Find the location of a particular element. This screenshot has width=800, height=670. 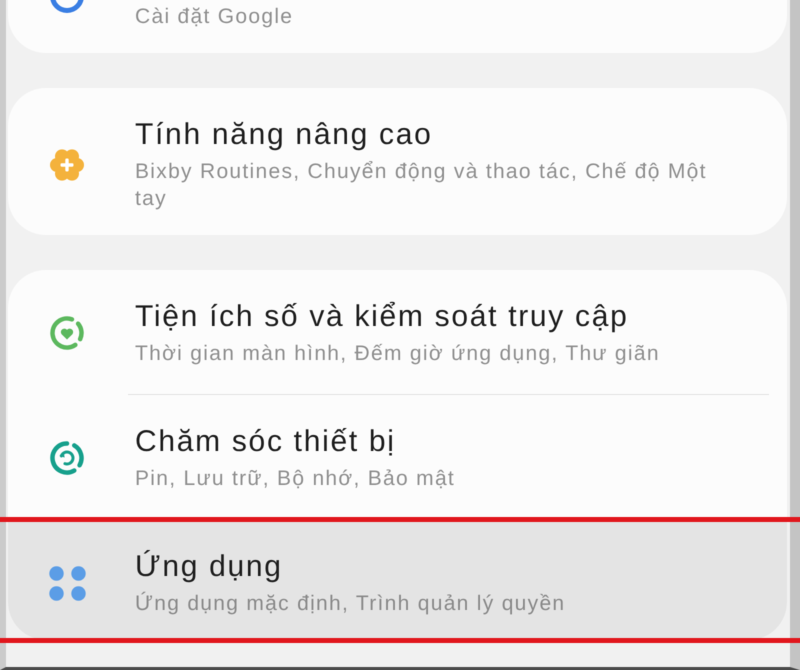

item-title: Chăm sóc thiết bị is located at coordinates (266, 442).